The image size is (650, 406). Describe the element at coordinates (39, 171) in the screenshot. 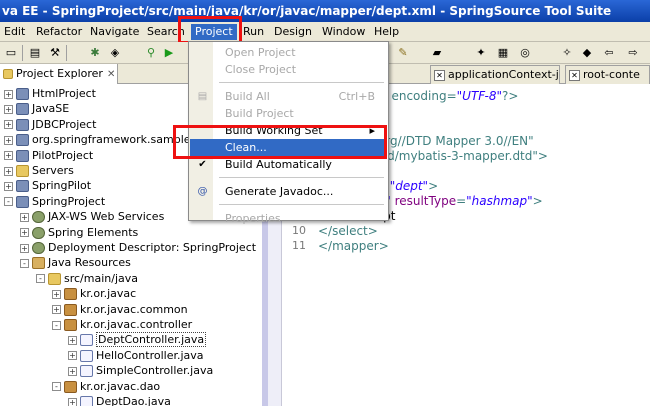

I see `tree-item: + Servers` at that location.